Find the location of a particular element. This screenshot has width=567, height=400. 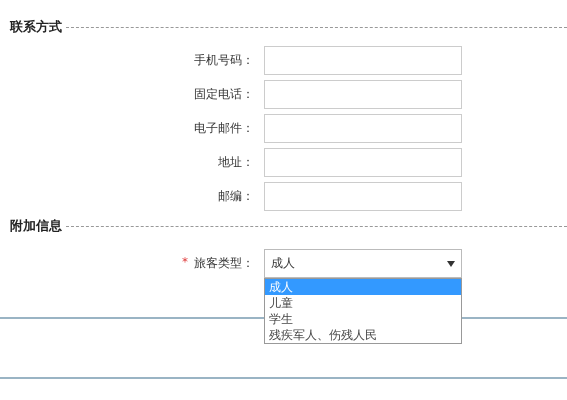

required-mark: * is located at coordinates (185, 263).